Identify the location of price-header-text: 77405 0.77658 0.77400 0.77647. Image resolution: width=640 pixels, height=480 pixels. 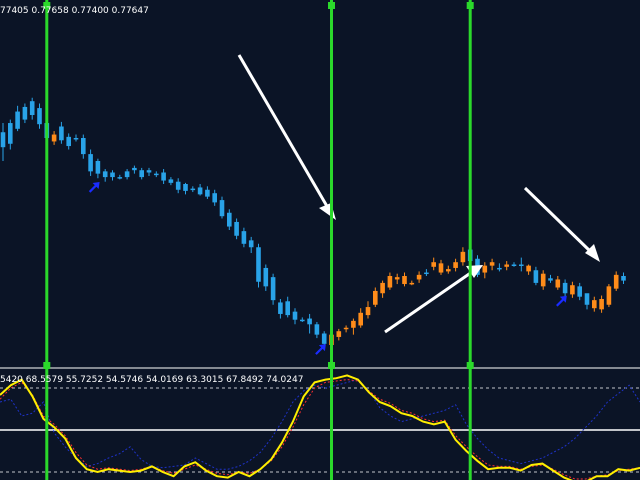
(74, 11).